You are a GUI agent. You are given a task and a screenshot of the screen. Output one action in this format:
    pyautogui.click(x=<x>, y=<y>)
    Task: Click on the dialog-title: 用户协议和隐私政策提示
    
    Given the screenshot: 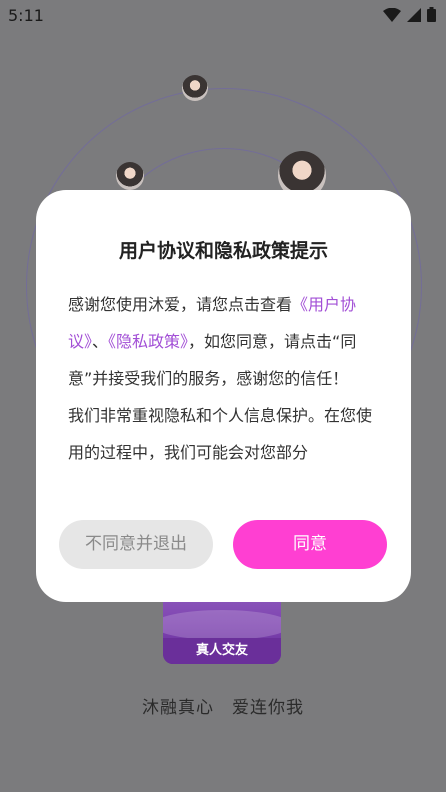 What is the action you would take?
    pyautogui.click(x=223, y=251)
    